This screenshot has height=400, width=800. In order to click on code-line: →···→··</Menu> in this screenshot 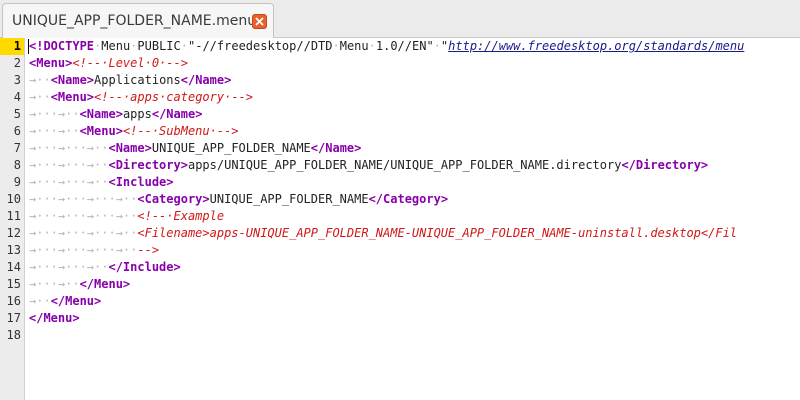, I will do `click(414, 284)`.